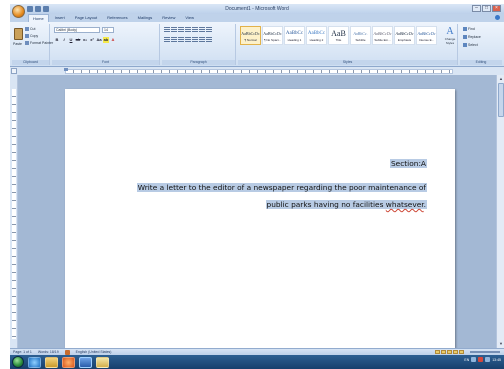  Describe the element at coordinates (27, 36) in the screenshot. I see `copy-icon` at that location.